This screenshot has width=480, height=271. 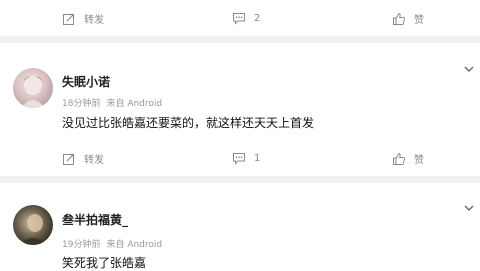 I want to click on comment-text: 没见过比张皓嘉还要菜的，就这样还天天上首发, so click(x=188, y=123).